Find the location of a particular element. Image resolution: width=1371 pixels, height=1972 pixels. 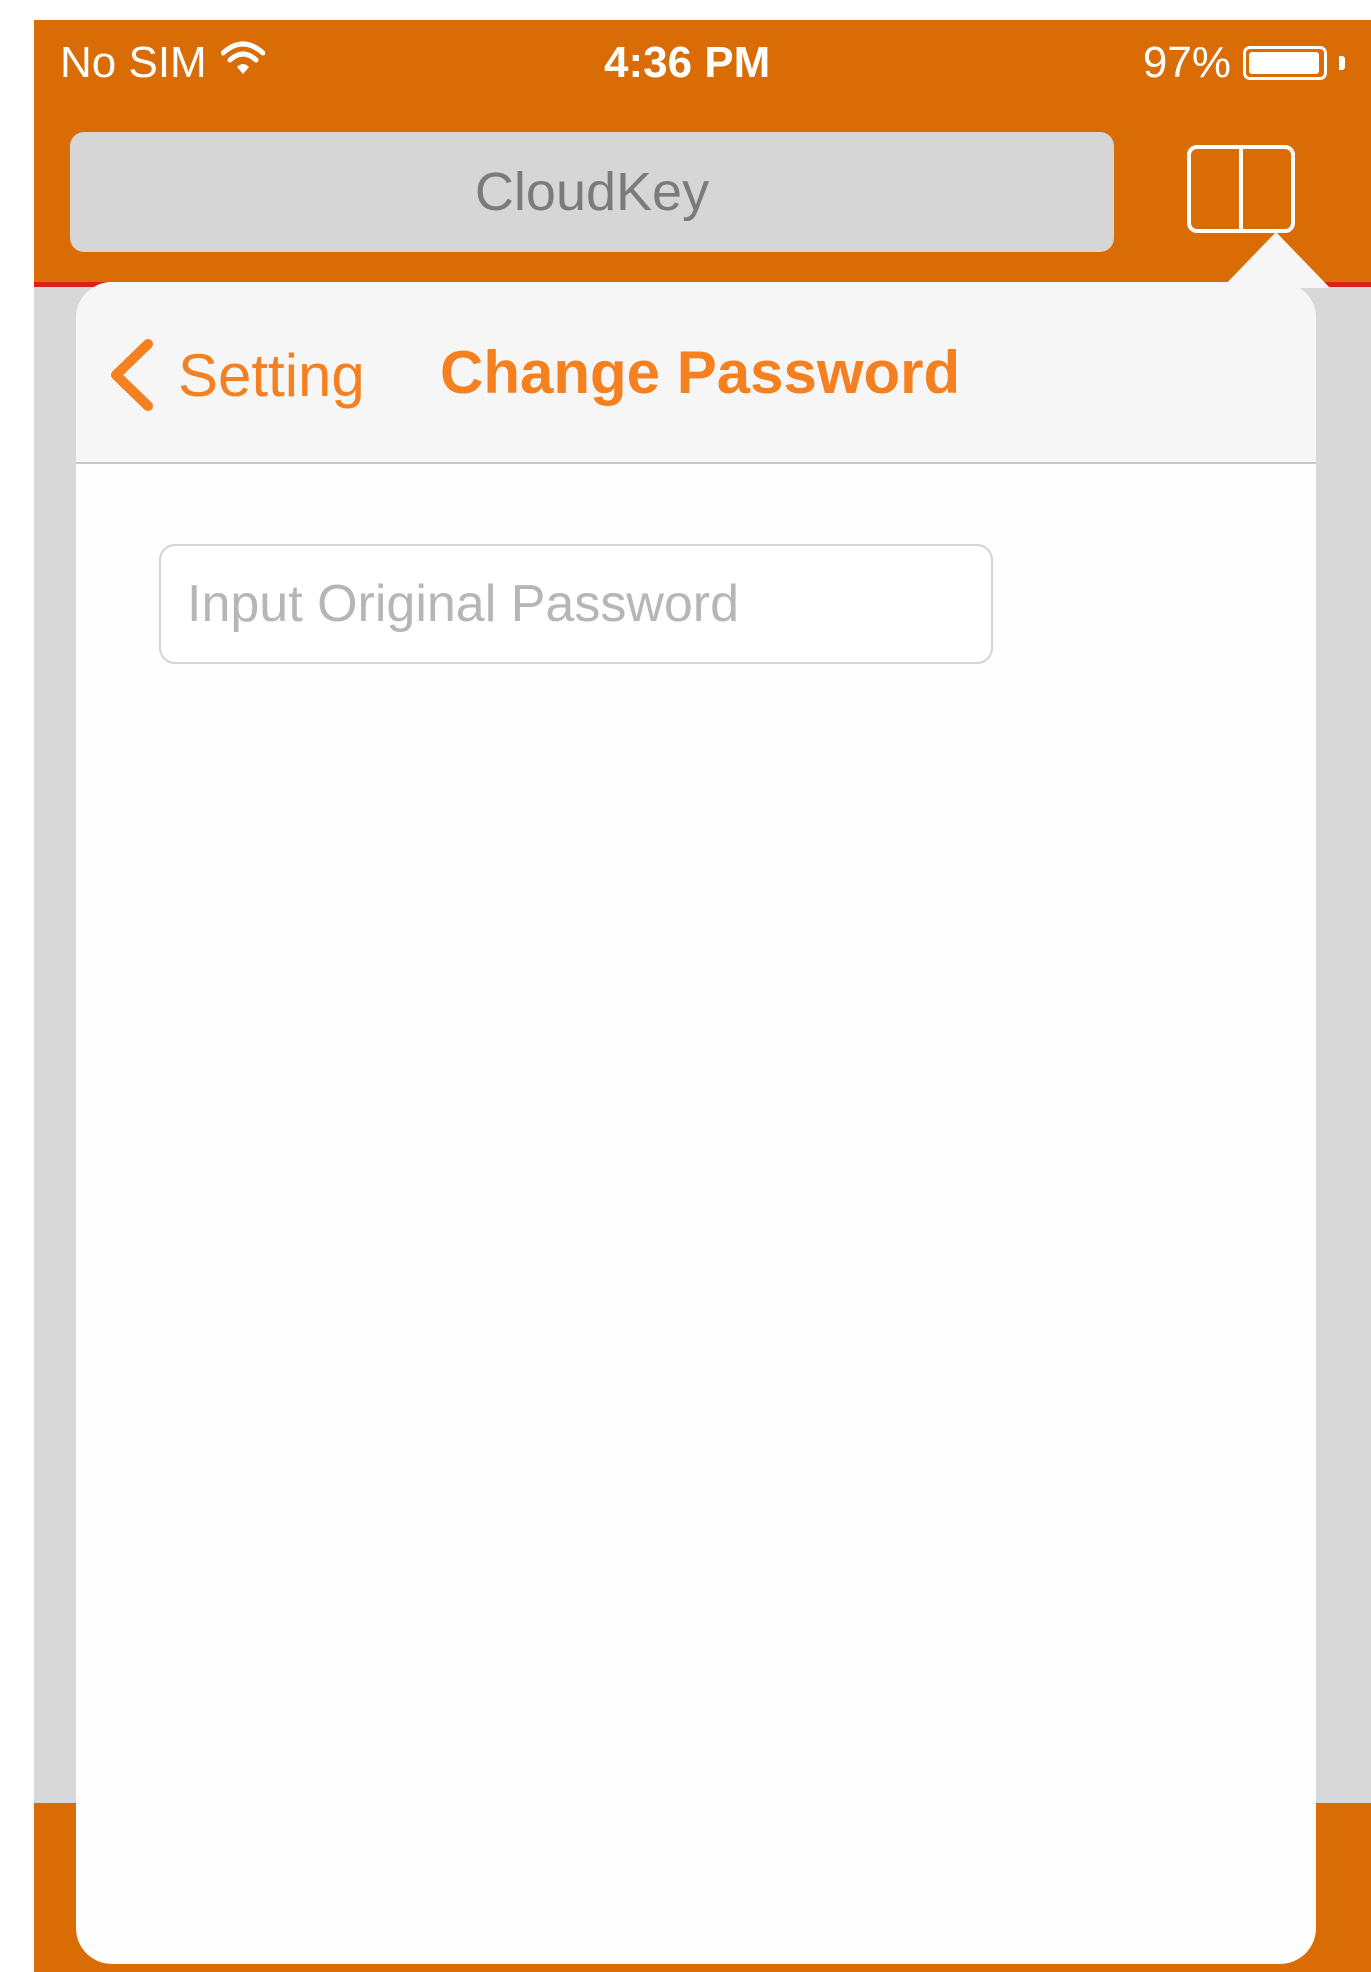

popover-arrow is located at coordinates (1276, 260).